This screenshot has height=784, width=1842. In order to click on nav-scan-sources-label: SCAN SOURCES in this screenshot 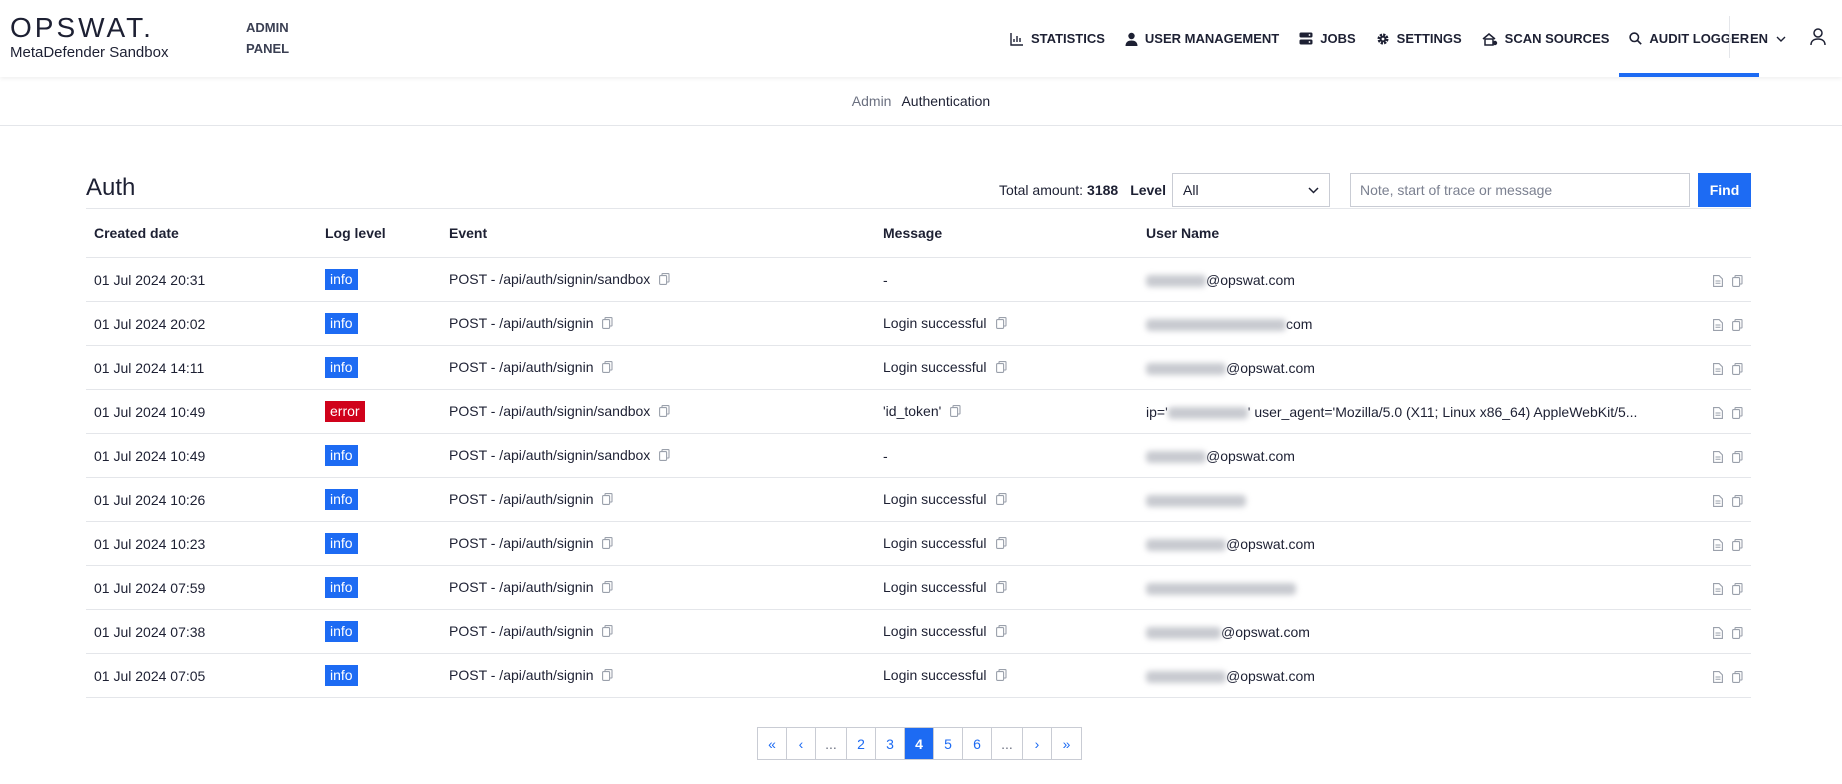, I will do `click(1557, 38)`.